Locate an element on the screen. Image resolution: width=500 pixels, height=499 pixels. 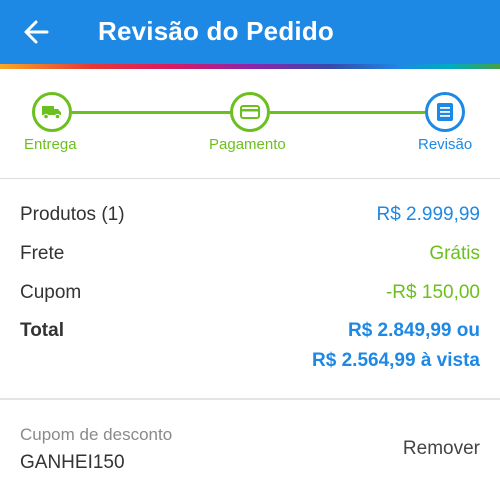
step-pagamento is located at coordinates (250, 112).